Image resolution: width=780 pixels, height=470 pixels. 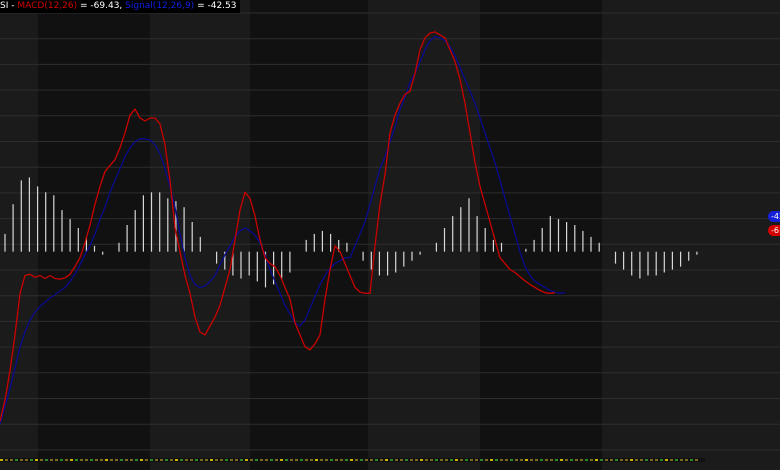 I want to click on legend-signal-name: Signal(12,26,9), so click(x=160, y=6).